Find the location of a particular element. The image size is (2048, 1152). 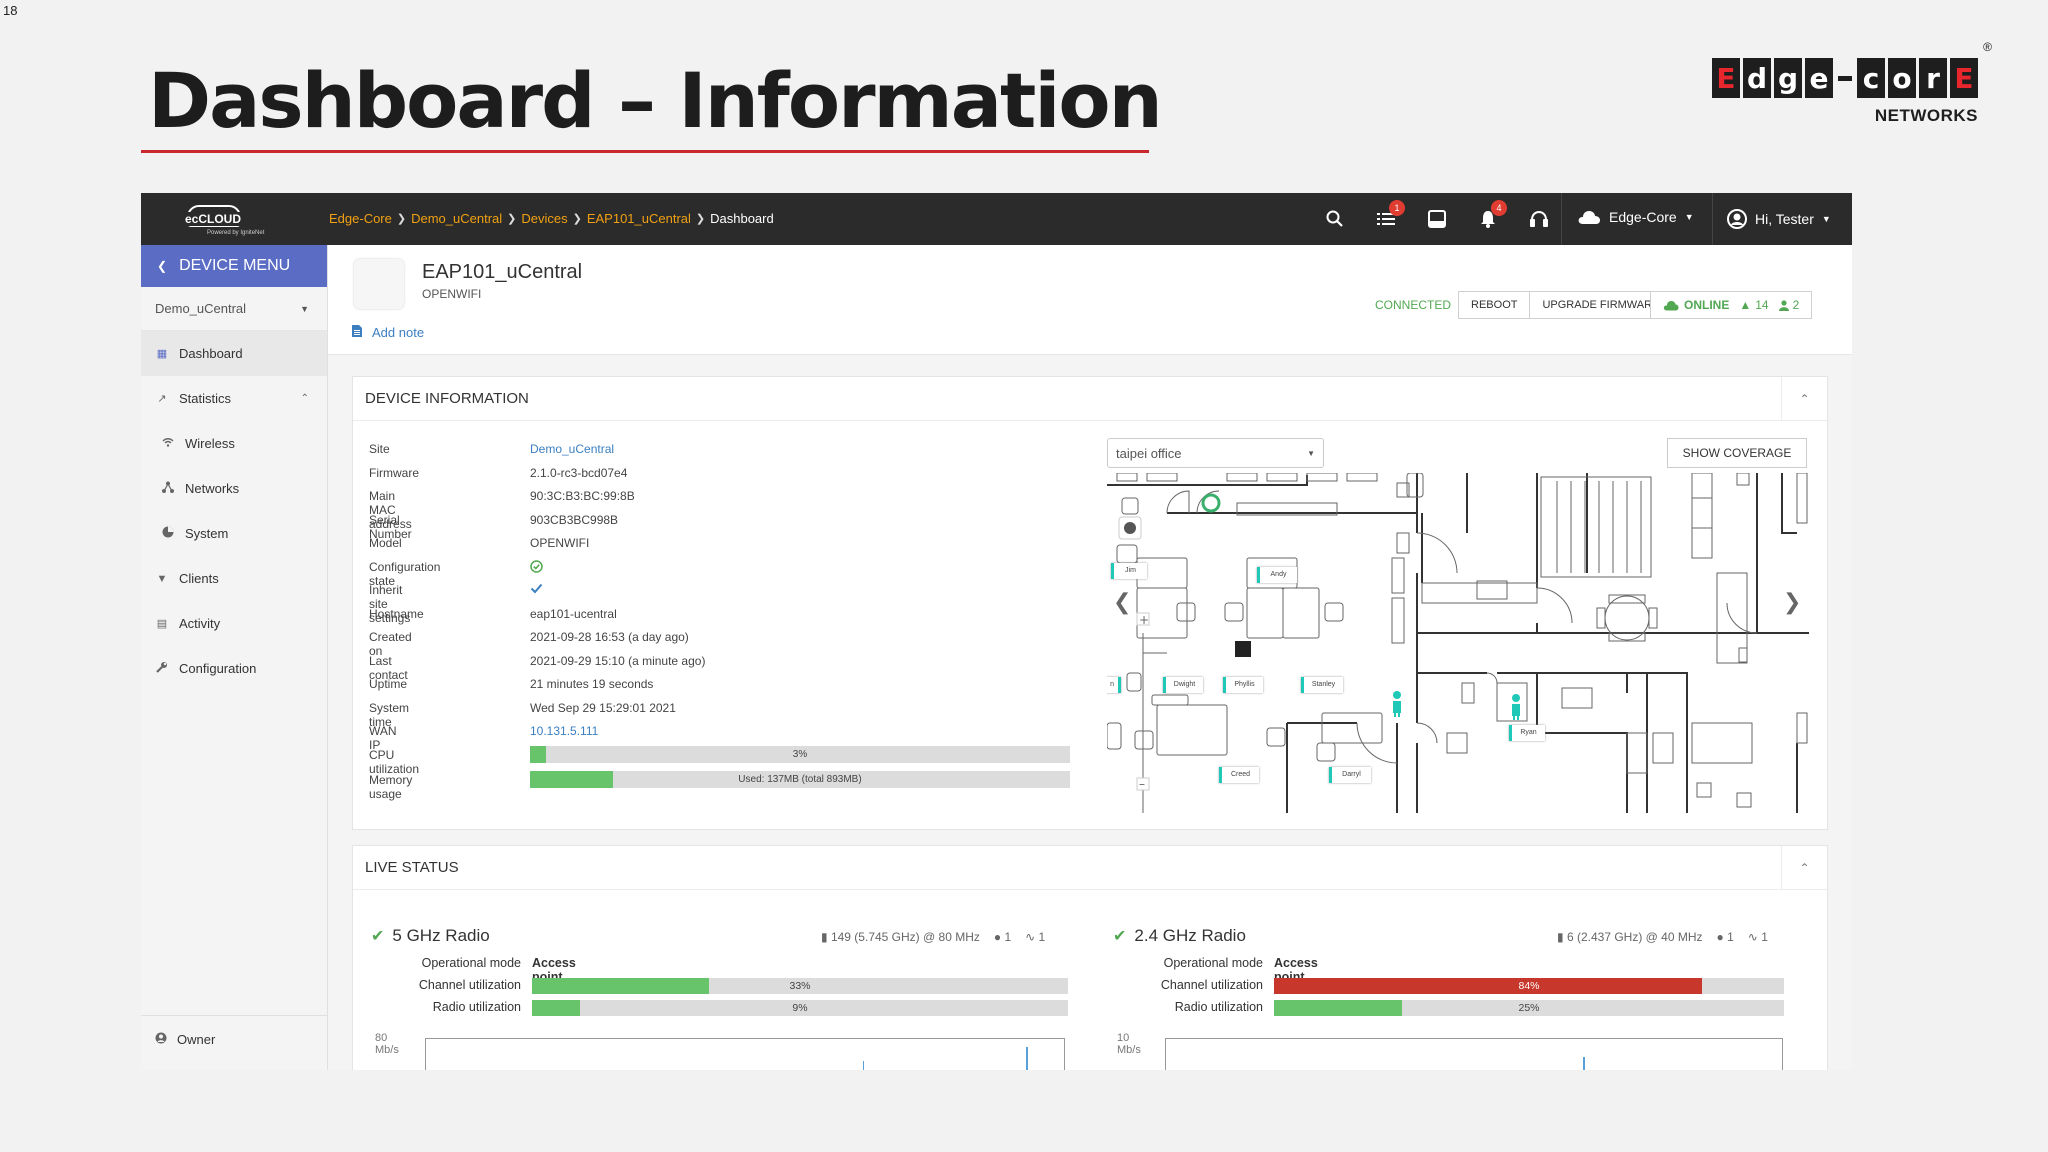

info-value: 2021-09-29 15:10 (a minute ago) is located at coordinates (618, 660).